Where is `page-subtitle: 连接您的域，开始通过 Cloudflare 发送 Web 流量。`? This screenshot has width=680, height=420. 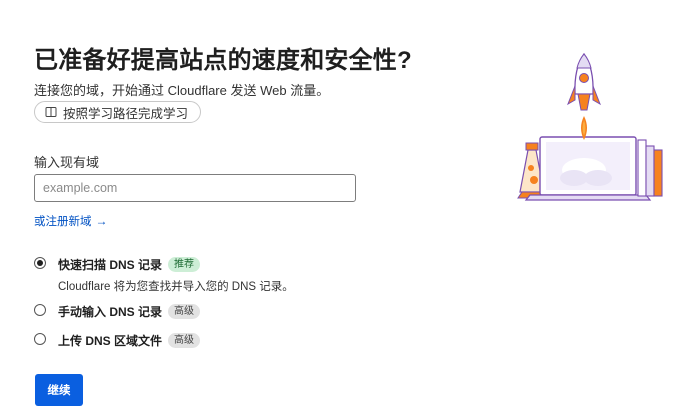 page-subtitle: 连接您的域，开始通过 Cloudflare 发送 Web 流量。 is located at coordinates (182, 90).